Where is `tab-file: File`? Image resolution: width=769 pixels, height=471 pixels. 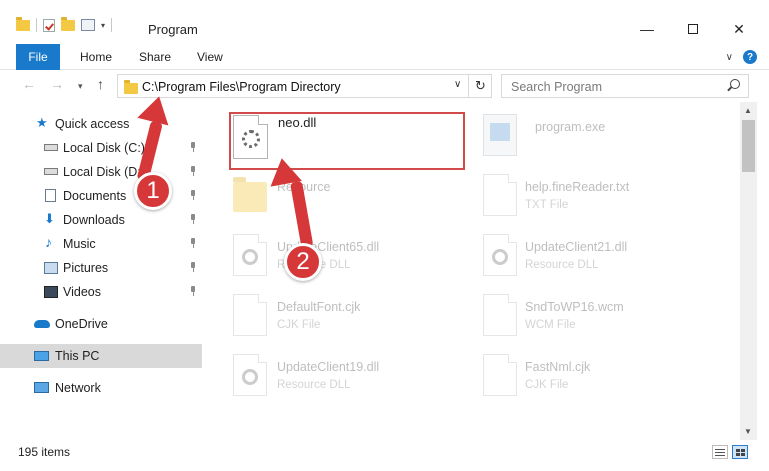
tab-file: File is located at coordinates (38, 57).